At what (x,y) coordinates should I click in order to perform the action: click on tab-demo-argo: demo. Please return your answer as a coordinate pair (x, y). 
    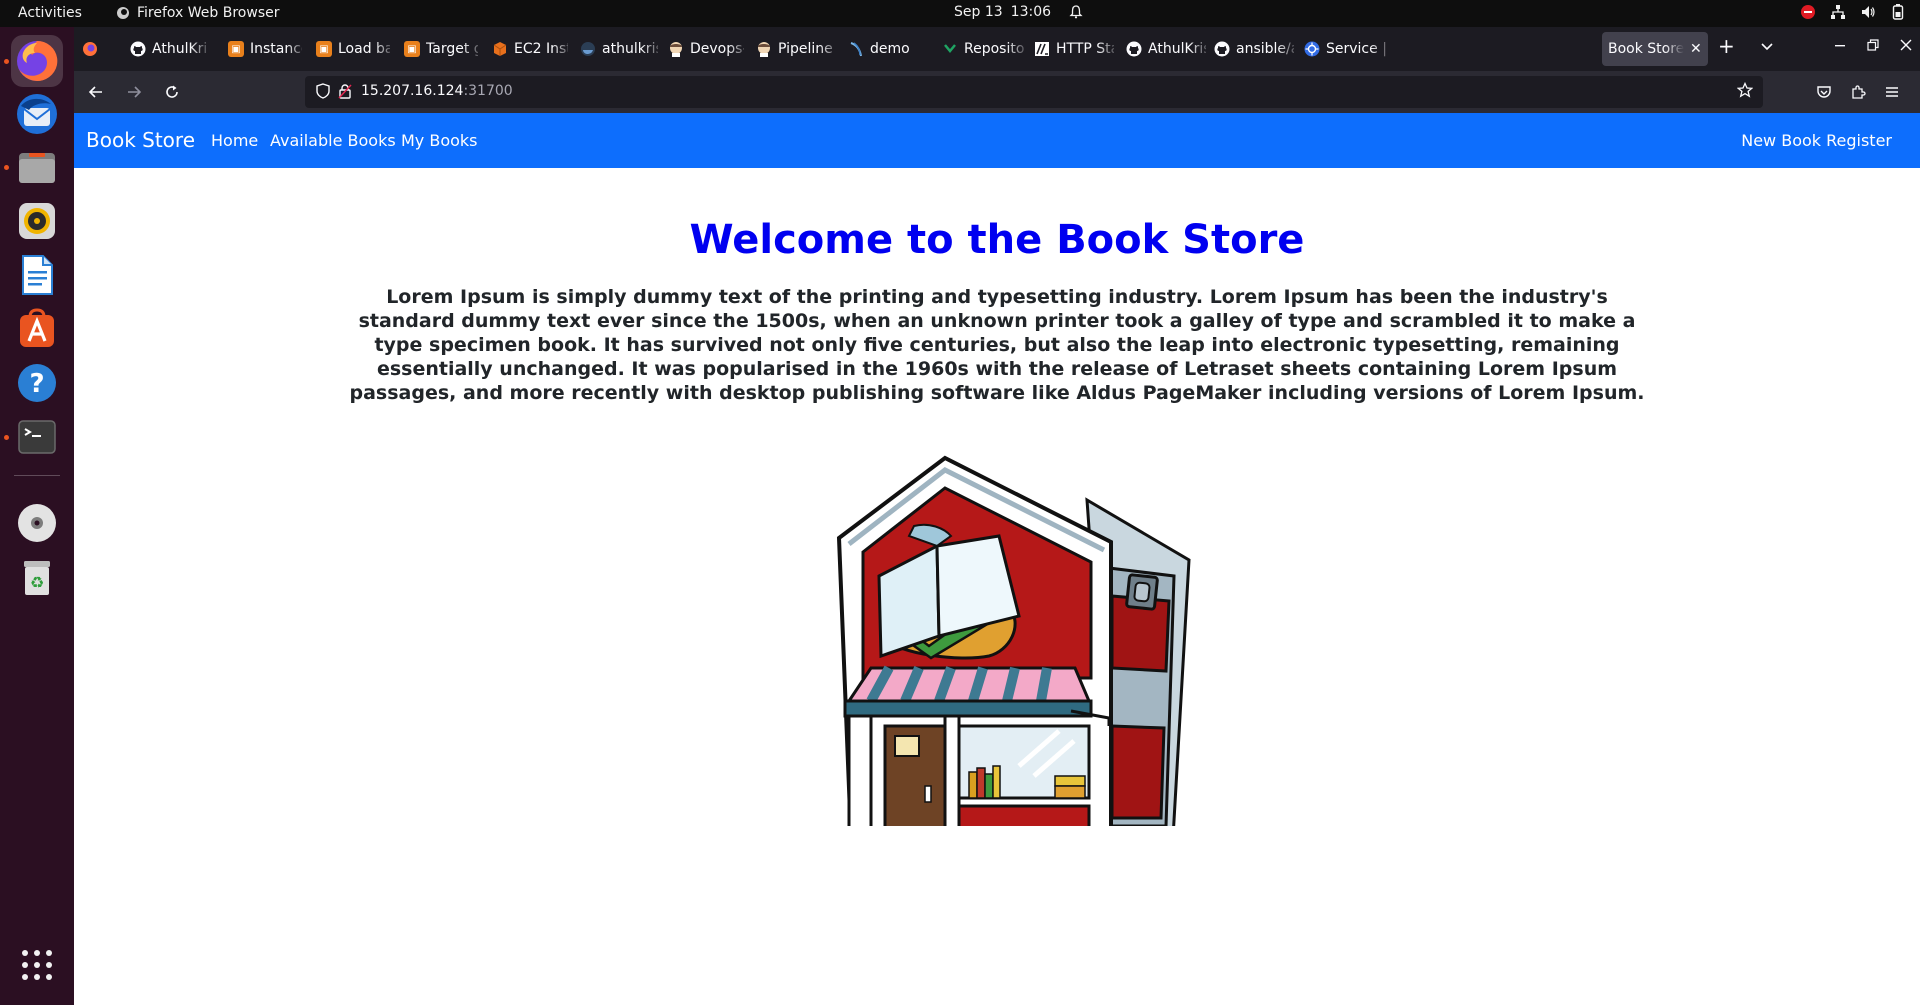
    Looking at the image, I should click on (890, 49).